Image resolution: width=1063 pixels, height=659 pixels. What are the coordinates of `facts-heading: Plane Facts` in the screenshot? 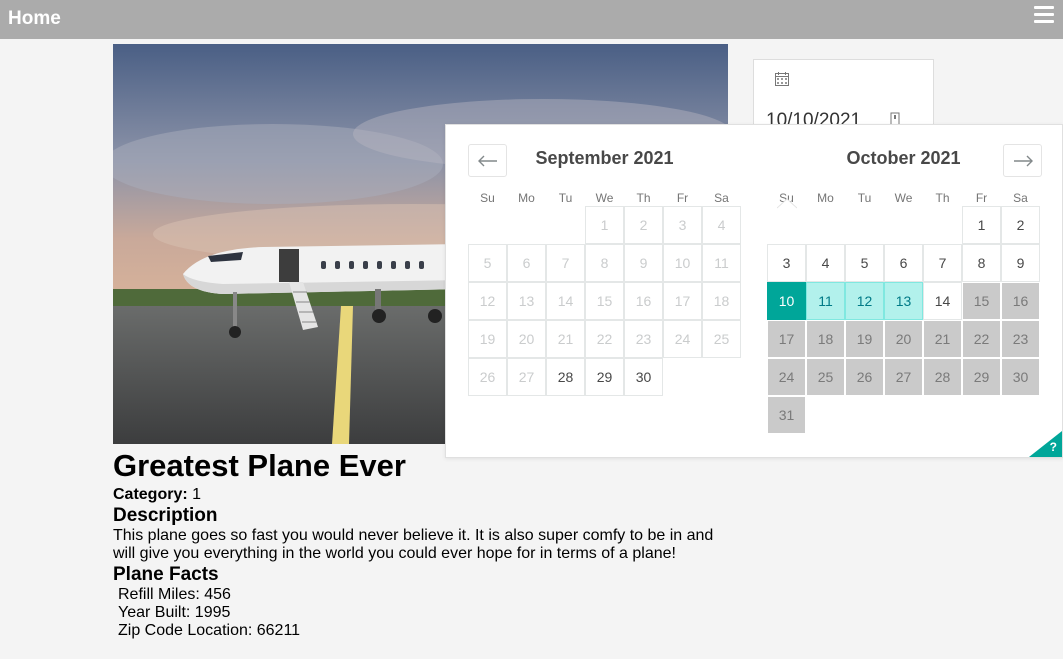 It's located at (166, 574).